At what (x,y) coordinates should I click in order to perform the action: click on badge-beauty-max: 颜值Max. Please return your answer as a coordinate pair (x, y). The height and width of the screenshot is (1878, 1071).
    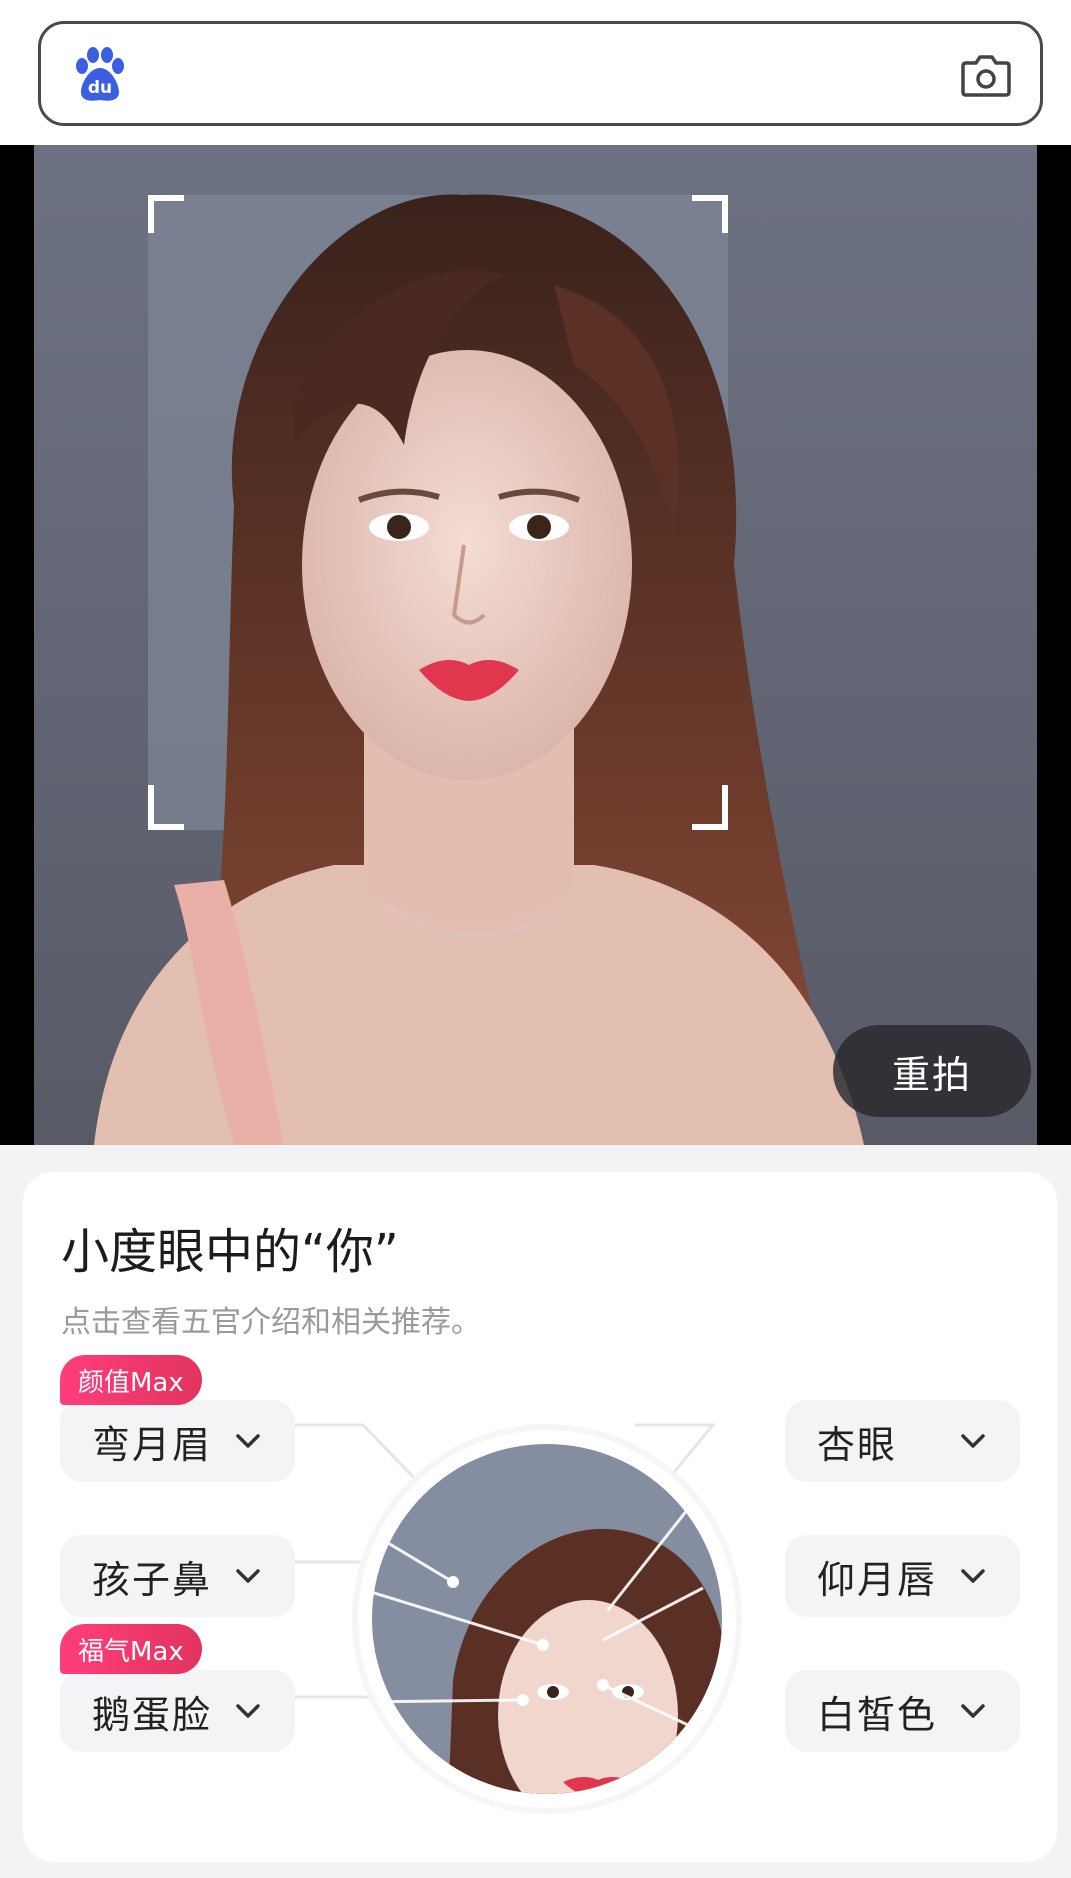
    Looking at the image, I should click on (131, 1380).